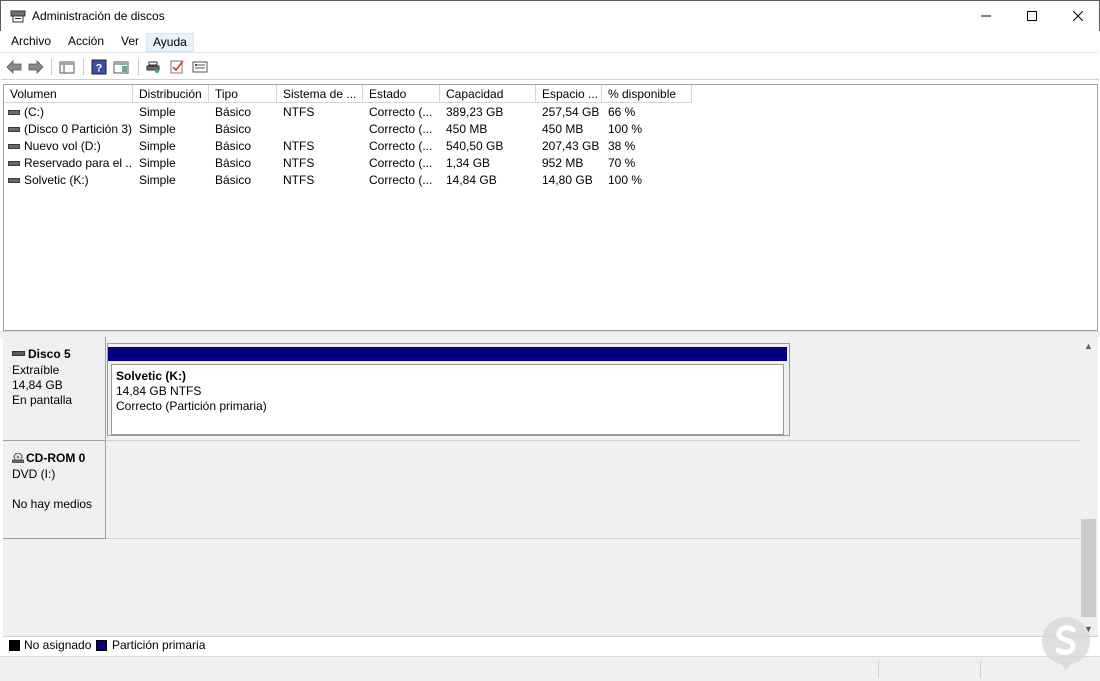 The image size is (1100, 681). Describe the element at coordinates (159, 391) in the screenshot. I see `partition-size: 14,84 GB NTFS` at that location.